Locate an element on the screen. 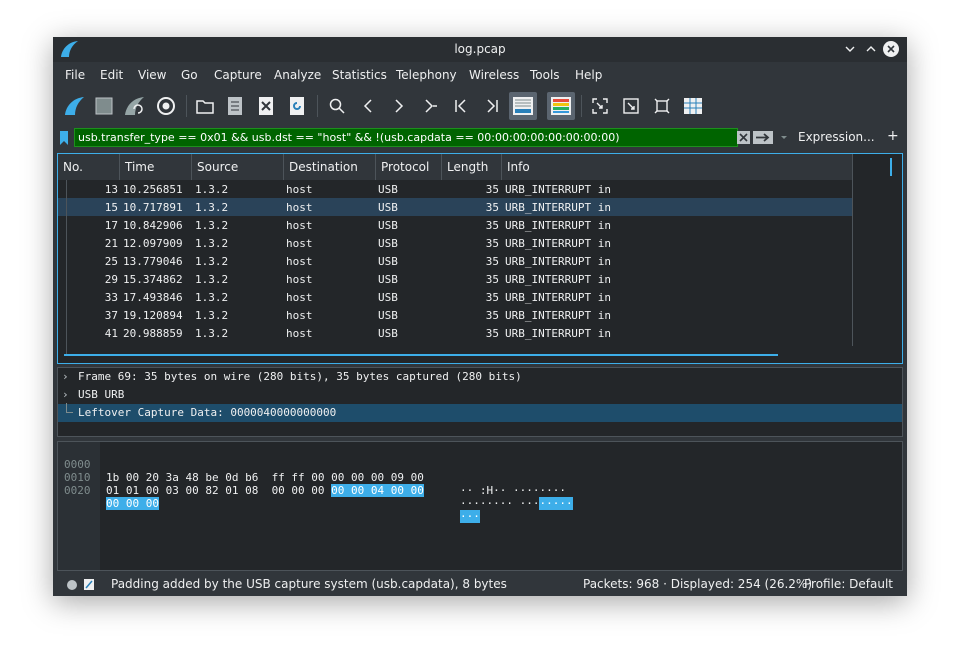  bytes-row: 0020 00 00 00 ··· is located at coordinates (269, 497).